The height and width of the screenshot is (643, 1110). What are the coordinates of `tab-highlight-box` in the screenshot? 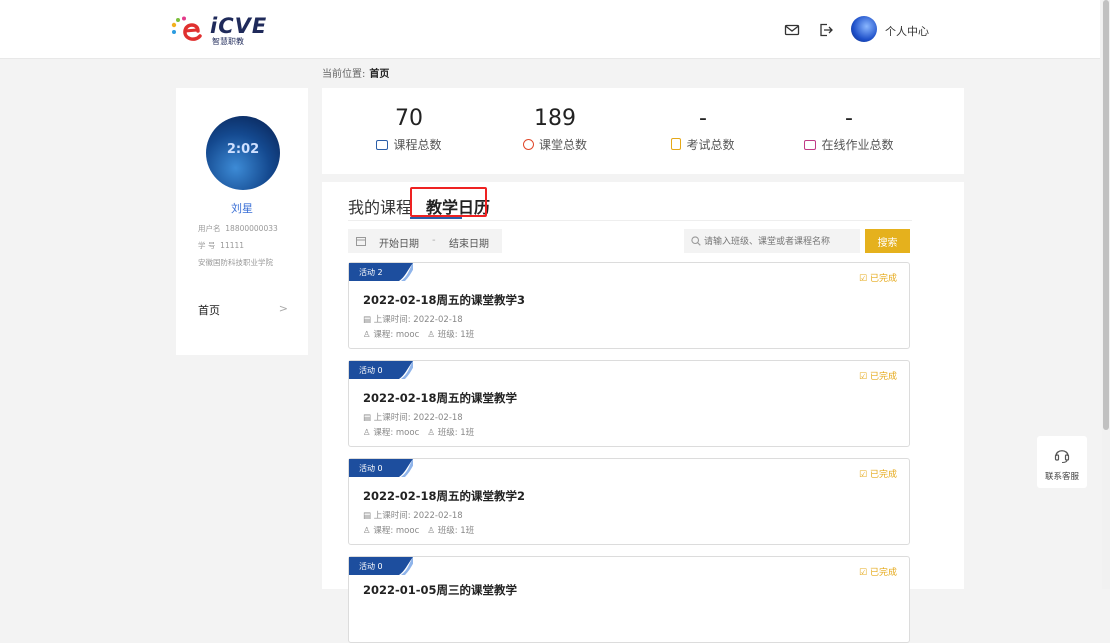 It's located at (448, 202).